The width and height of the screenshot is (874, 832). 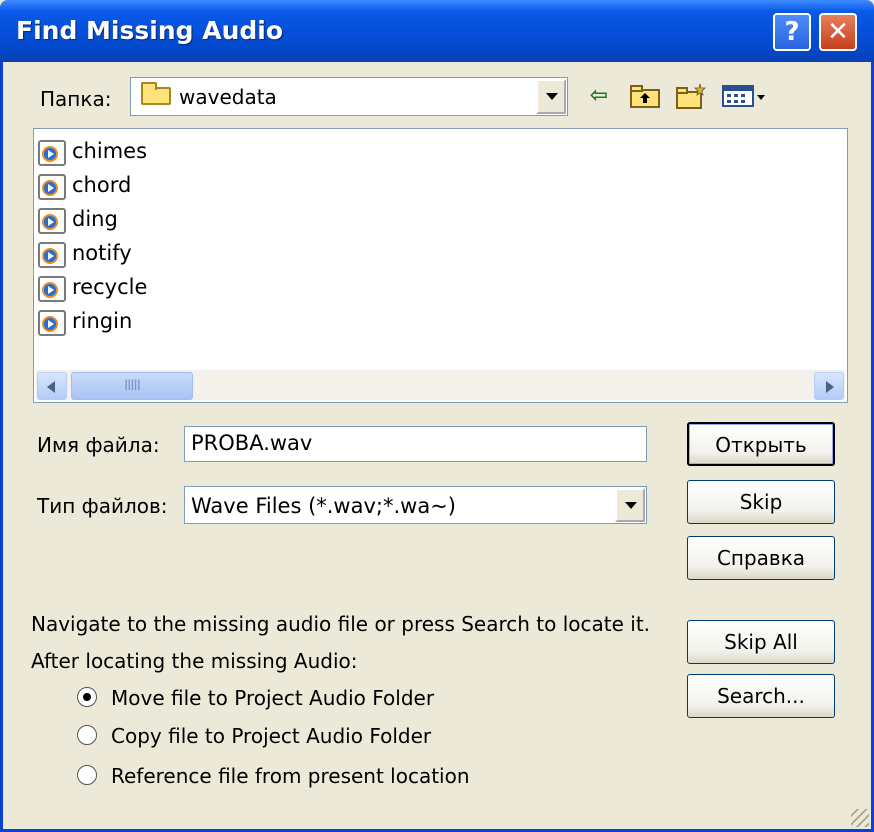 I want to click on scroll-left-icon, so click(x=52, y=386).